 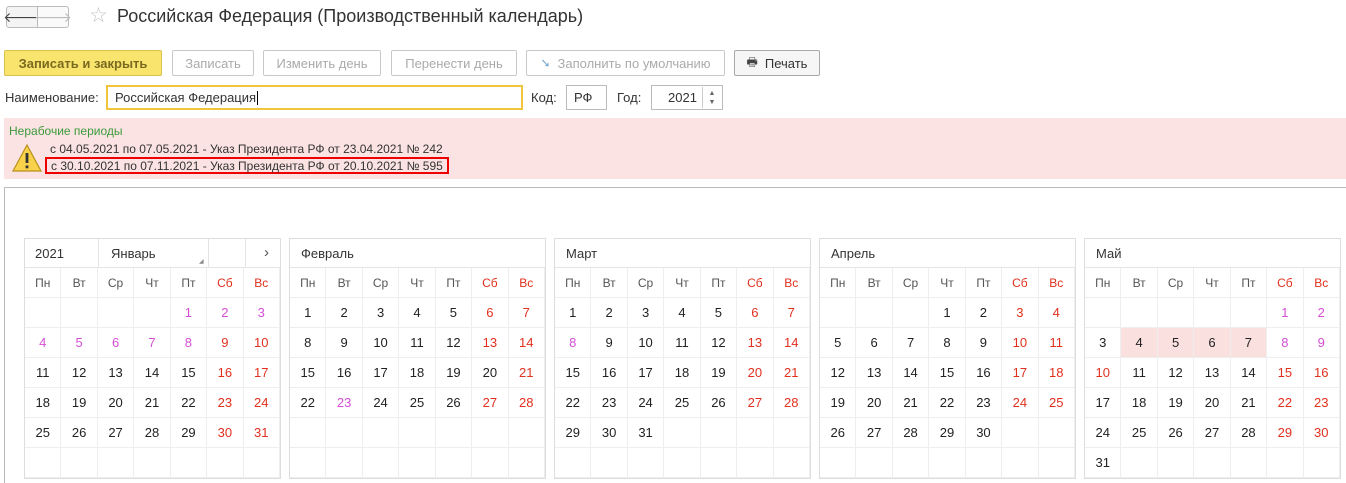 I want to click on print-button: 🖶 Печать, so click(x=777, y=63).